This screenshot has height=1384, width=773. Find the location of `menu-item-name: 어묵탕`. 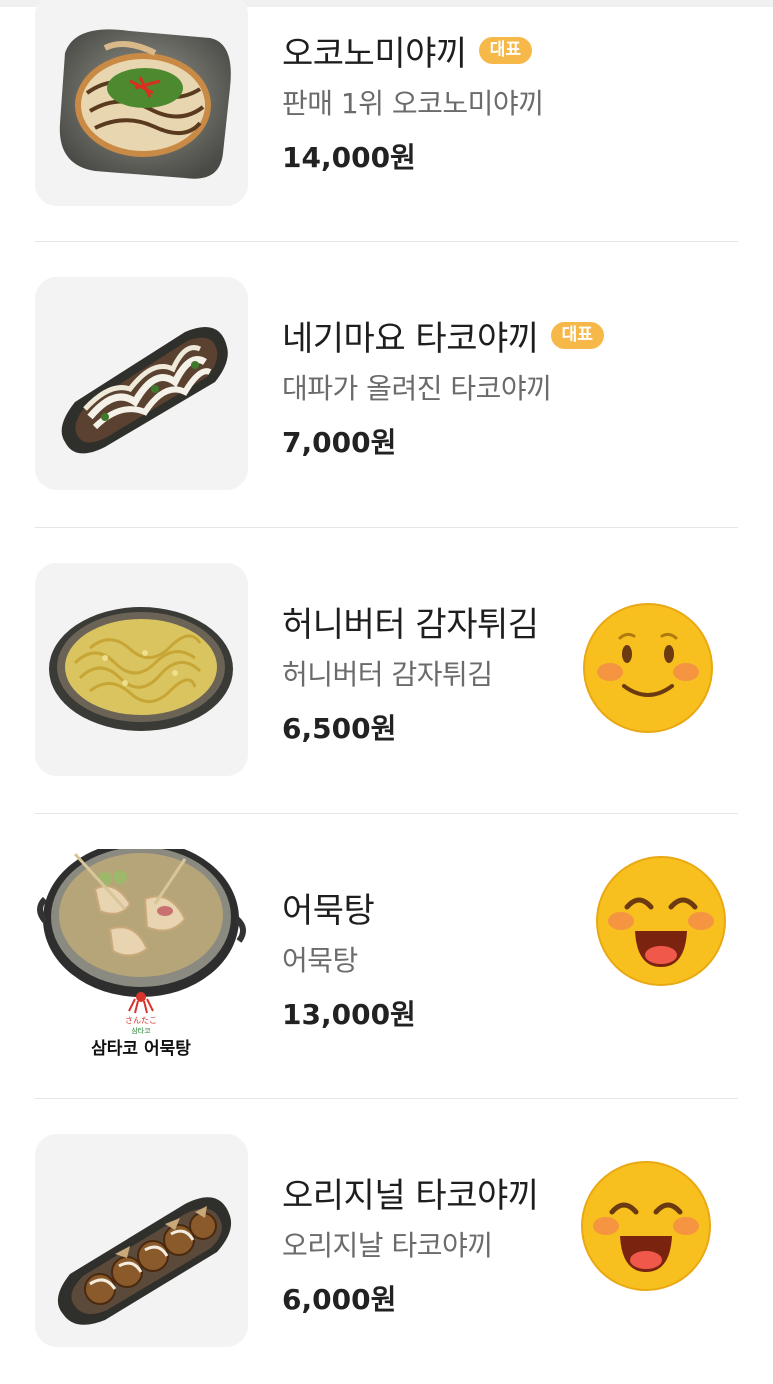

menu-item-name: 어묵탕 is located at coordinates (328, 911).